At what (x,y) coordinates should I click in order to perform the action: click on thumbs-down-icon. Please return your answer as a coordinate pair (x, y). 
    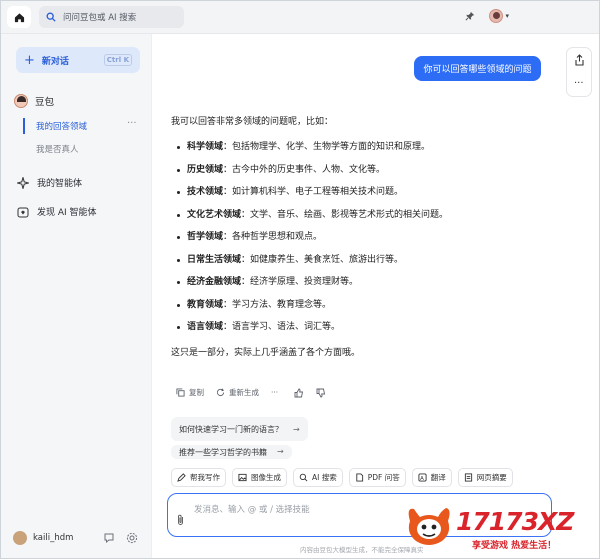
    Looking at the image, I should click on (321, 393).